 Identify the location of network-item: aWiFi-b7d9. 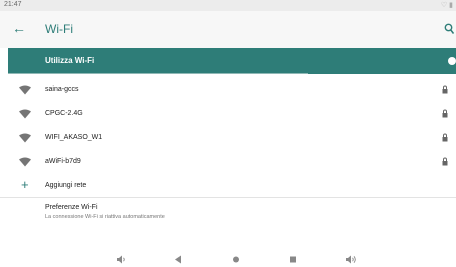
(228, 162).